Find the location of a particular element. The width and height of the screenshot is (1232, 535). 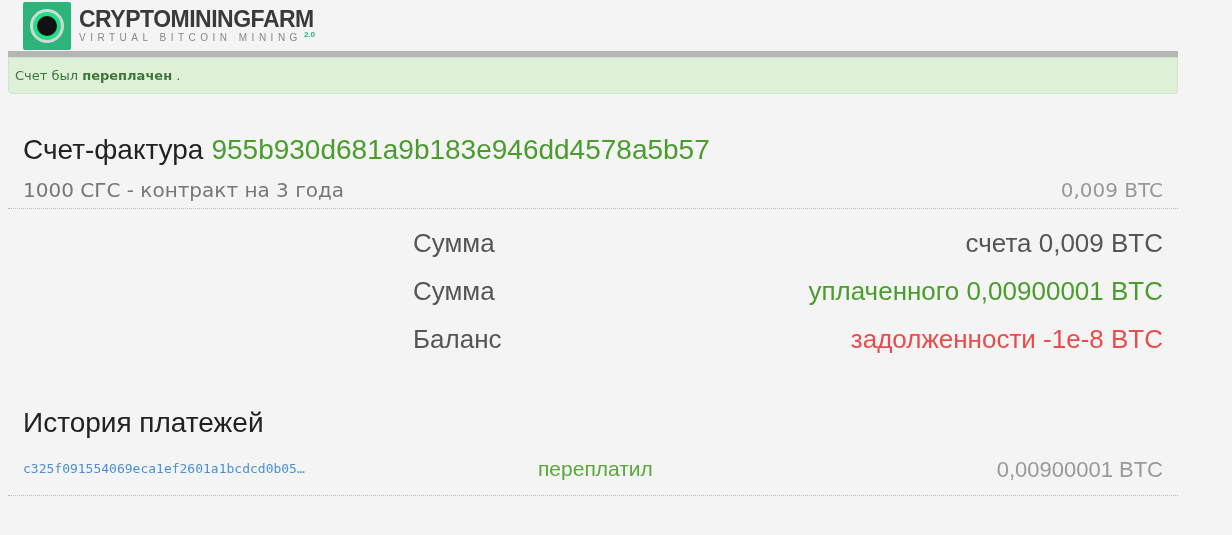

summary-value: счета 0,009 BTC is located at coordinates (1064, 243).